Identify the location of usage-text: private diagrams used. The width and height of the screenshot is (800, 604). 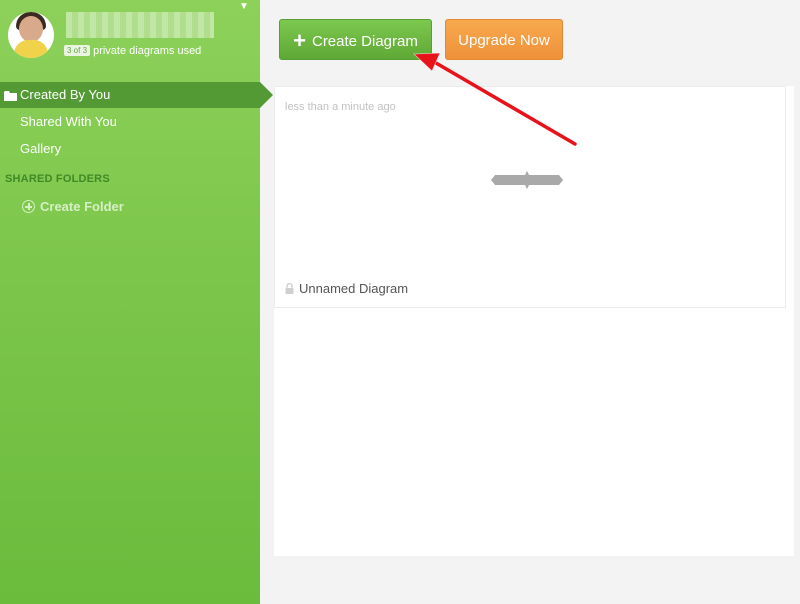
(147, 51).